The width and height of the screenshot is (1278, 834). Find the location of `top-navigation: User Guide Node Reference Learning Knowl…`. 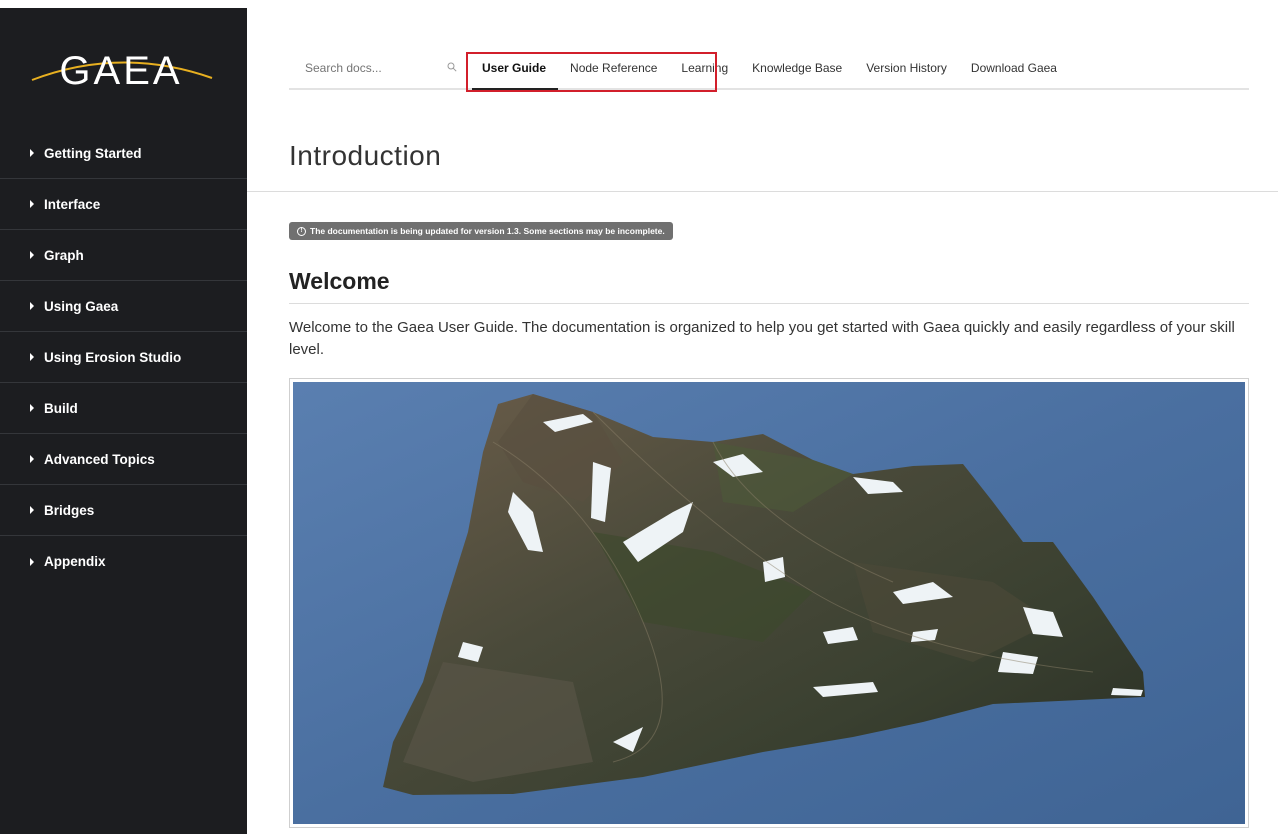

top-navigation: User Guide Node Reference Learning Knowl… is located at coordinates (769, 69).